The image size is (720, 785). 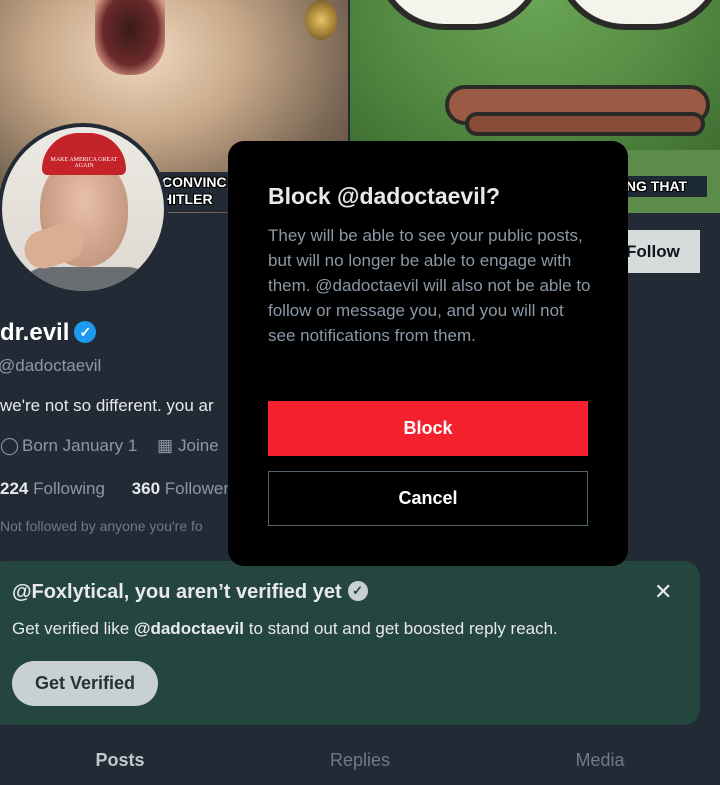 What do you see at coordinates (585, 124) in the screenshot?
I see `banner-frog-lip-lower` at bounding box center [585, 124].